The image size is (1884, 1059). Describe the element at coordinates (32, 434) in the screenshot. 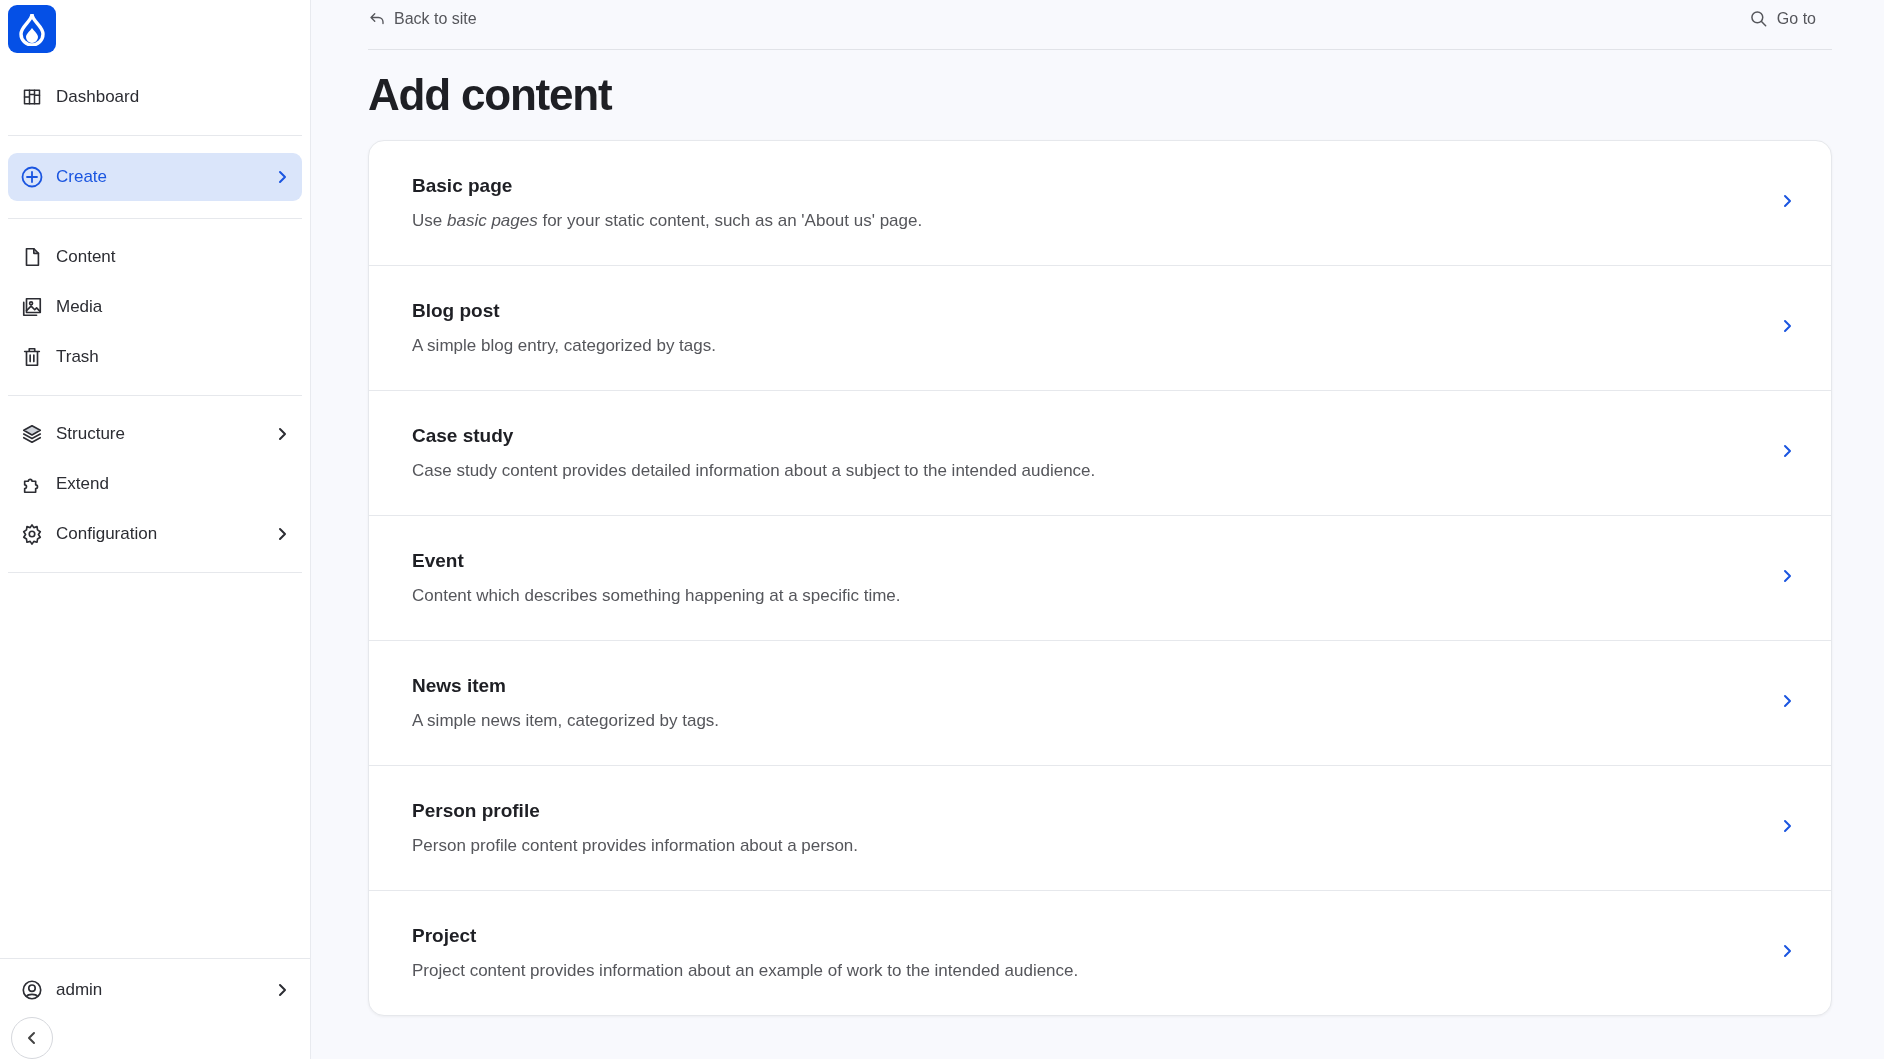

I see `layers-icon` at that location.